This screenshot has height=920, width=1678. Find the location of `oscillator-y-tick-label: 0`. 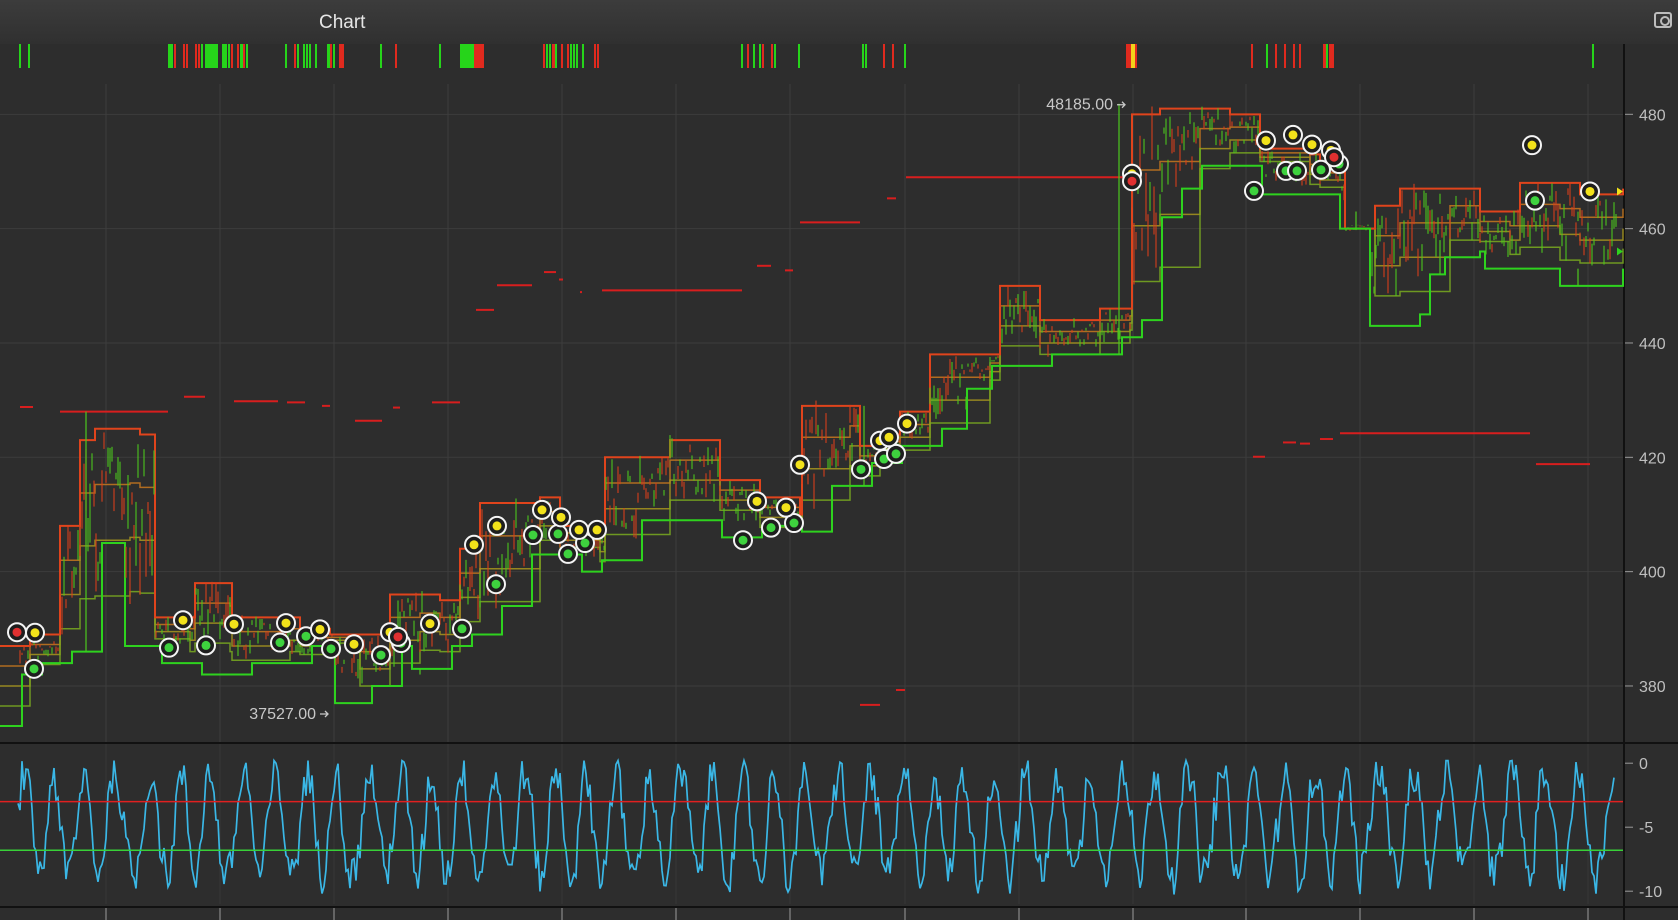

oscillator-y-tick-label: 0 is located at coordinates (1643, 764).